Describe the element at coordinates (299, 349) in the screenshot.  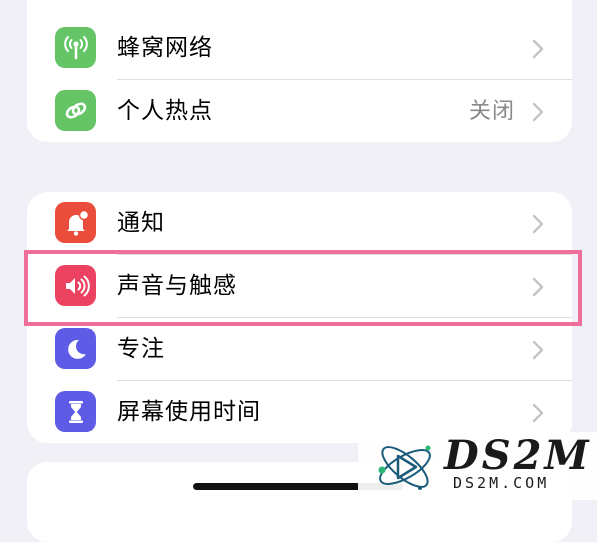
I see `settings-row-focus: 专注` at that location.